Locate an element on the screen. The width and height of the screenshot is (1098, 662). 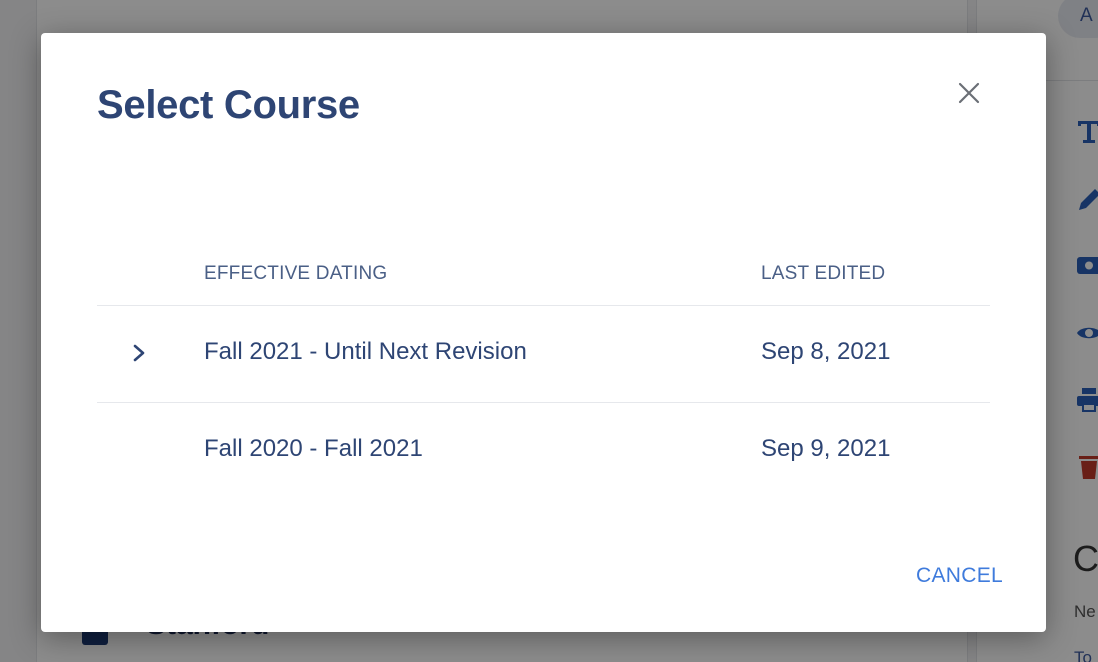
table-row: Fall 2020 - Fall 2021 Sep 9, 2021 is located at coordinates (543, 451).